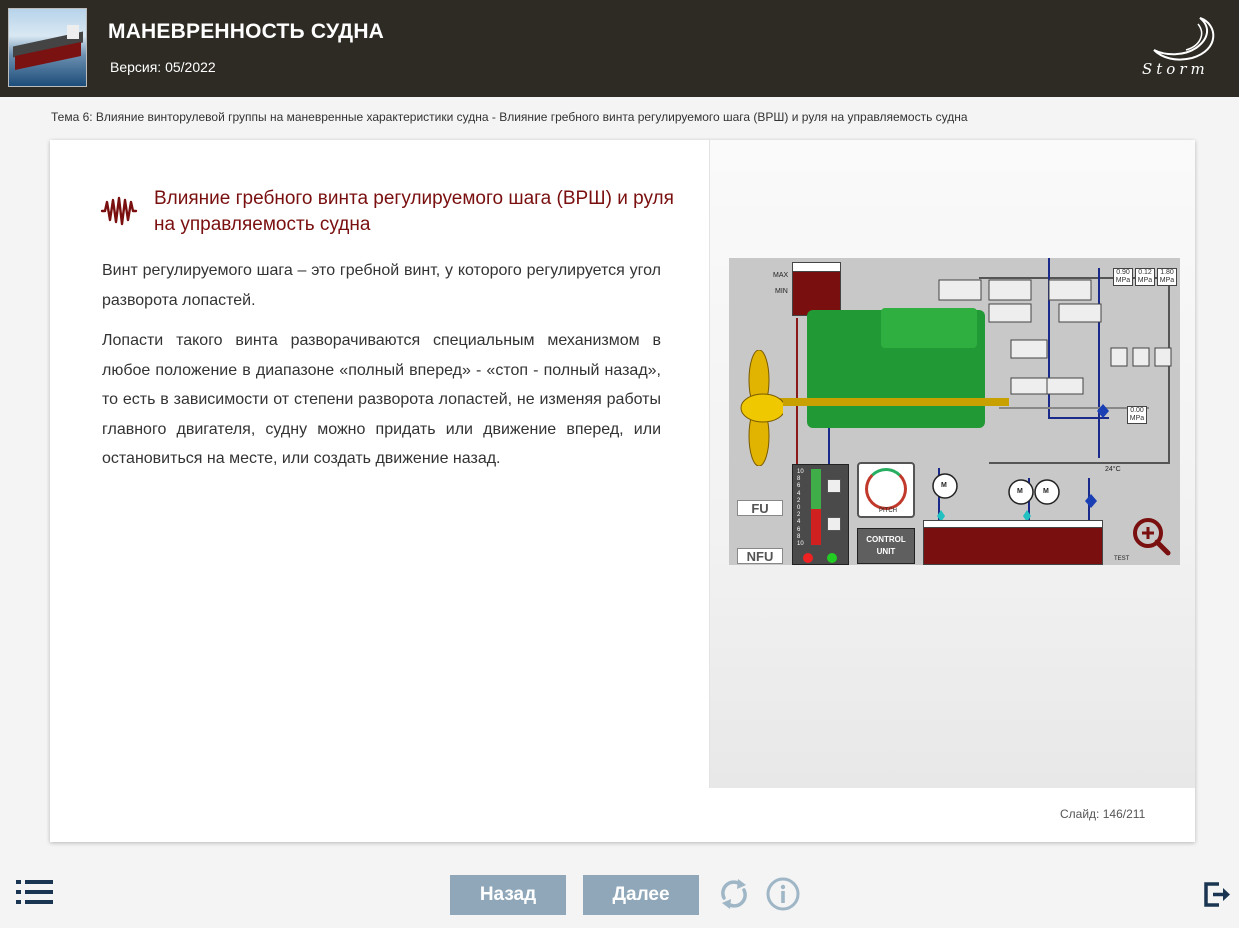  I want to click on reload-icon, so click(734, 894).